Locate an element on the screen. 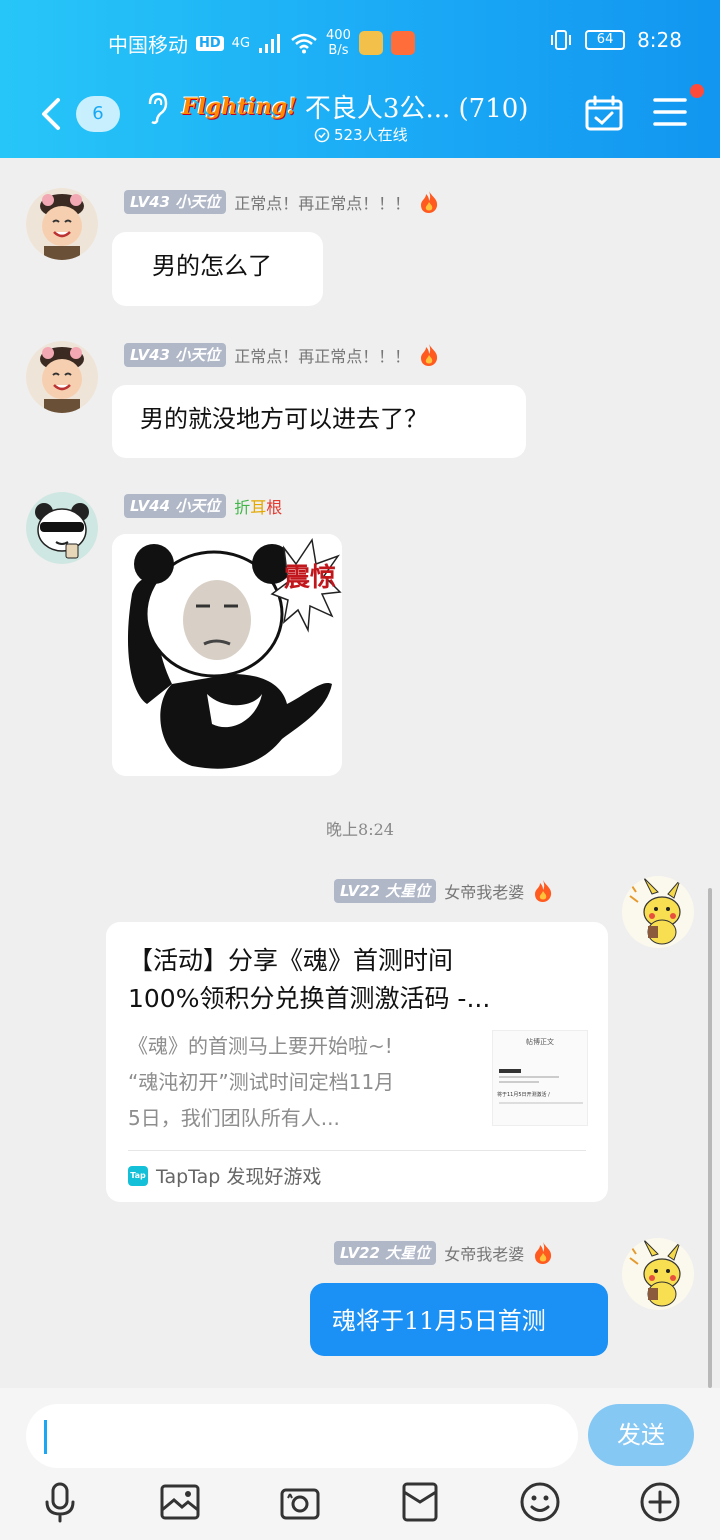 The image size is (720, 1540). online-count: 523人在线 is located at coordinates (371, 135).